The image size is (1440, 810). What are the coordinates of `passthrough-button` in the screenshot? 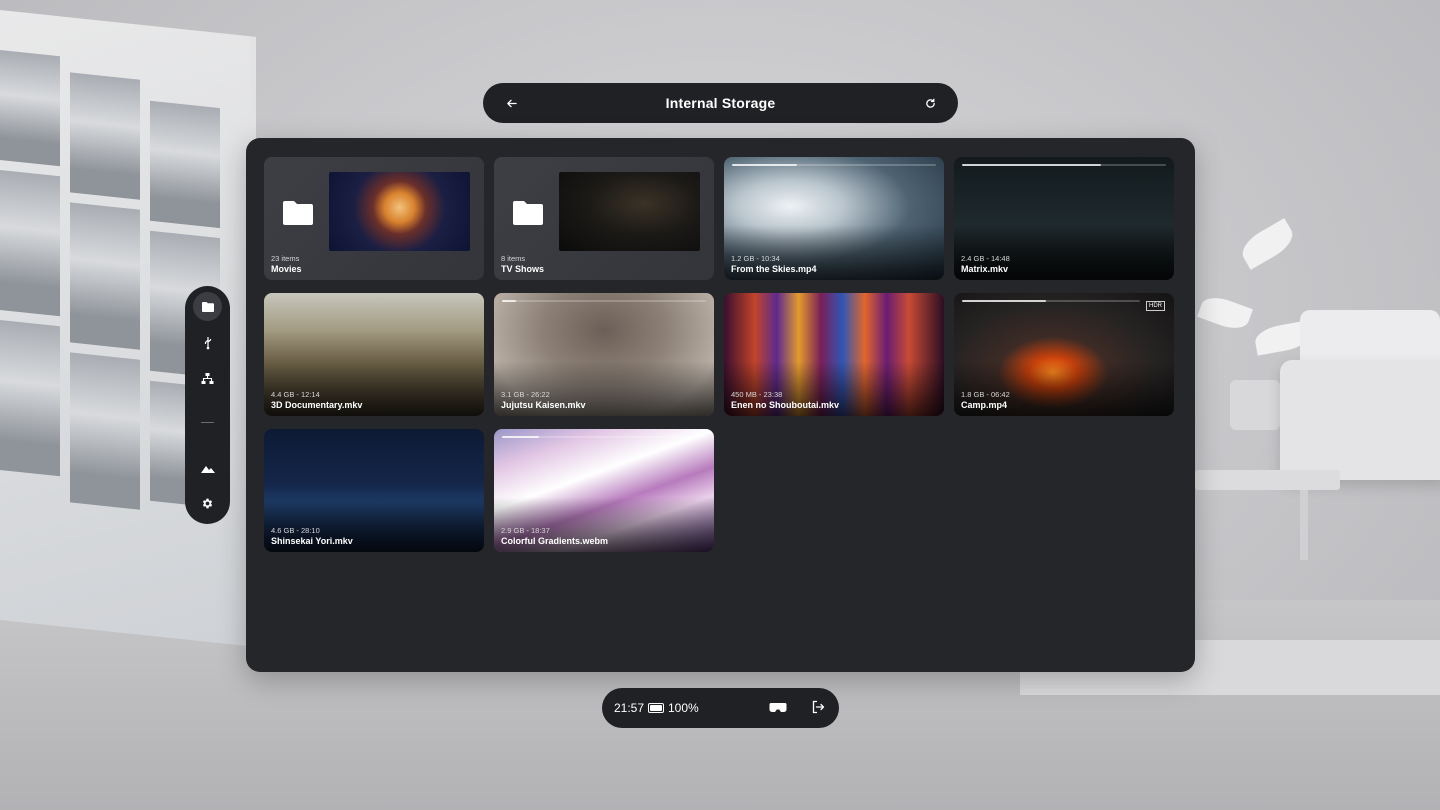 It's located at (778, 710).